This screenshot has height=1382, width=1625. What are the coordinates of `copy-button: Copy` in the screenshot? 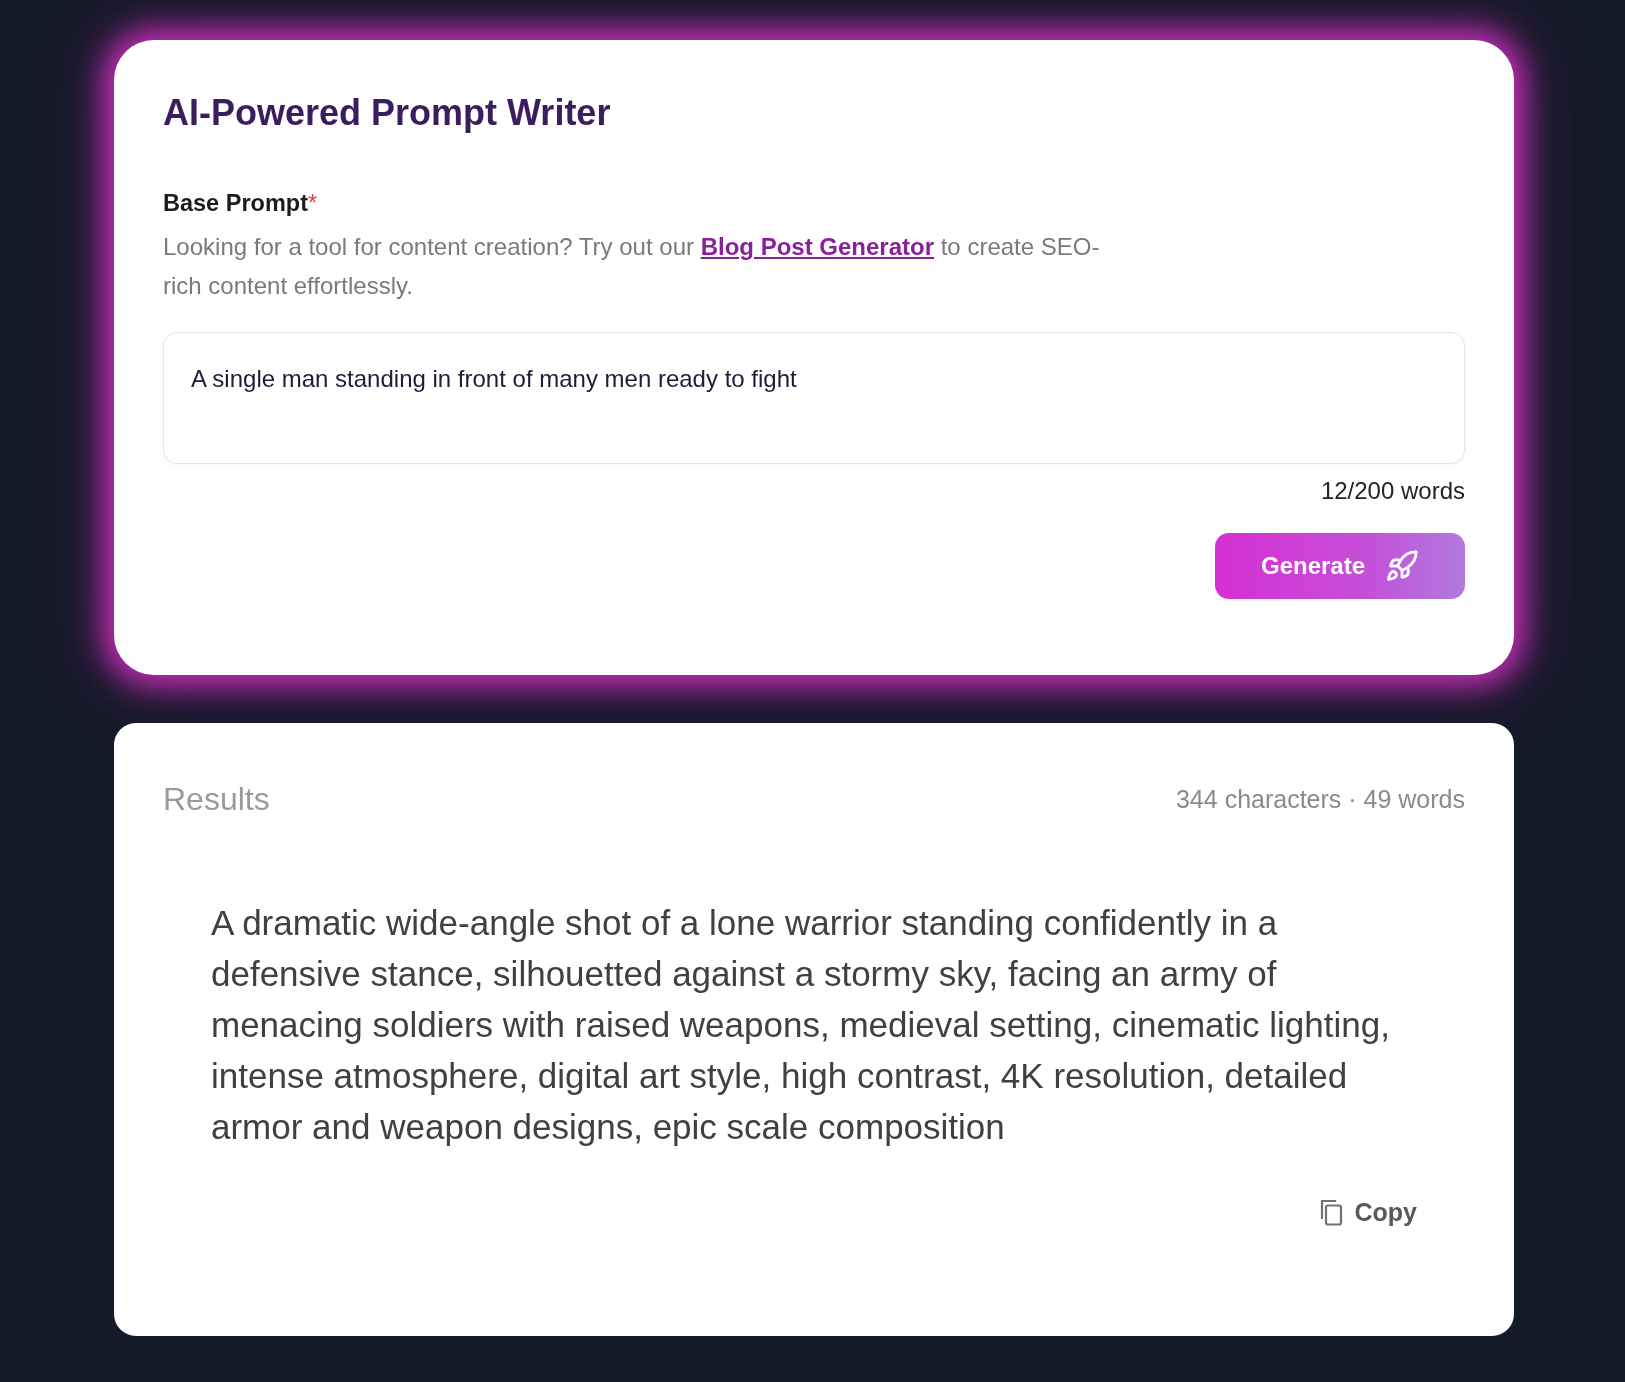 It's located at (1368, 1212).